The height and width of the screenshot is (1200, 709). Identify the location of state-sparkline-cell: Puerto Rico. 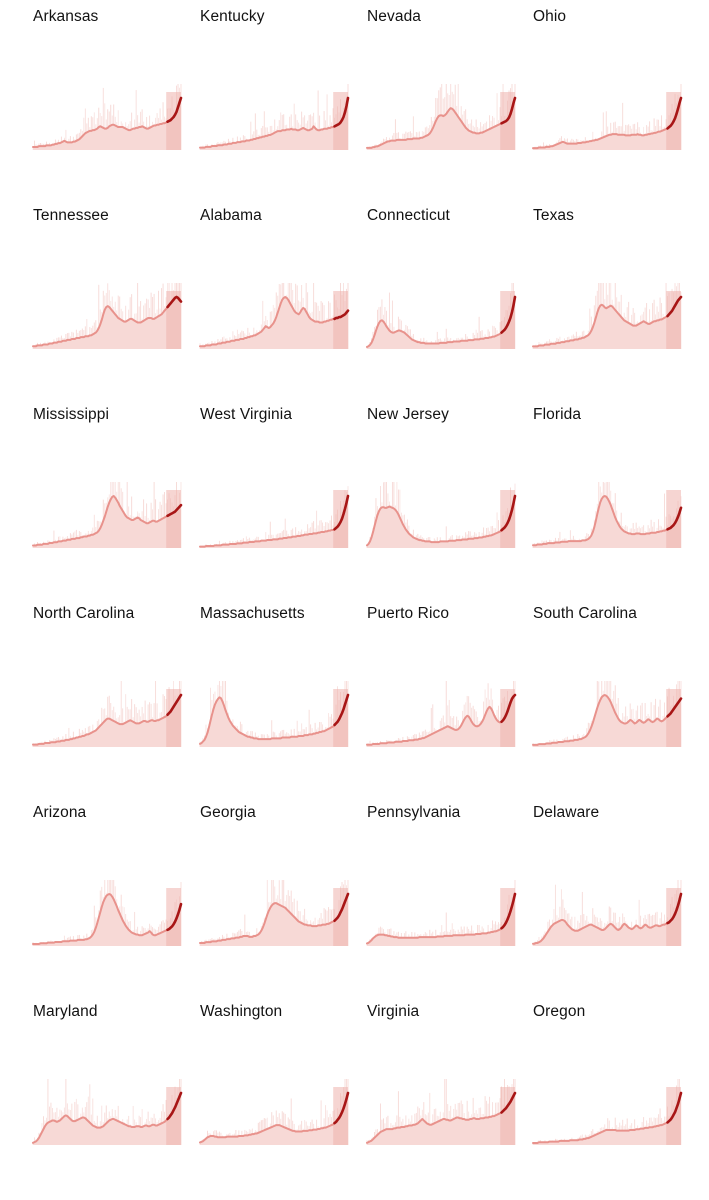
(446, 676).